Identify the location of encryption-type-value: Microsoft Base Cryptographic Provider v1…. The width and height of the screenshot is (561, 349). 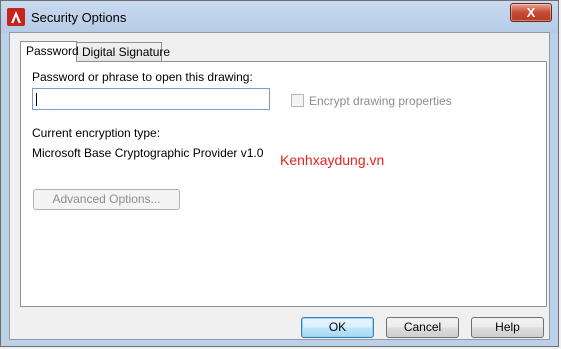
(148, 153).